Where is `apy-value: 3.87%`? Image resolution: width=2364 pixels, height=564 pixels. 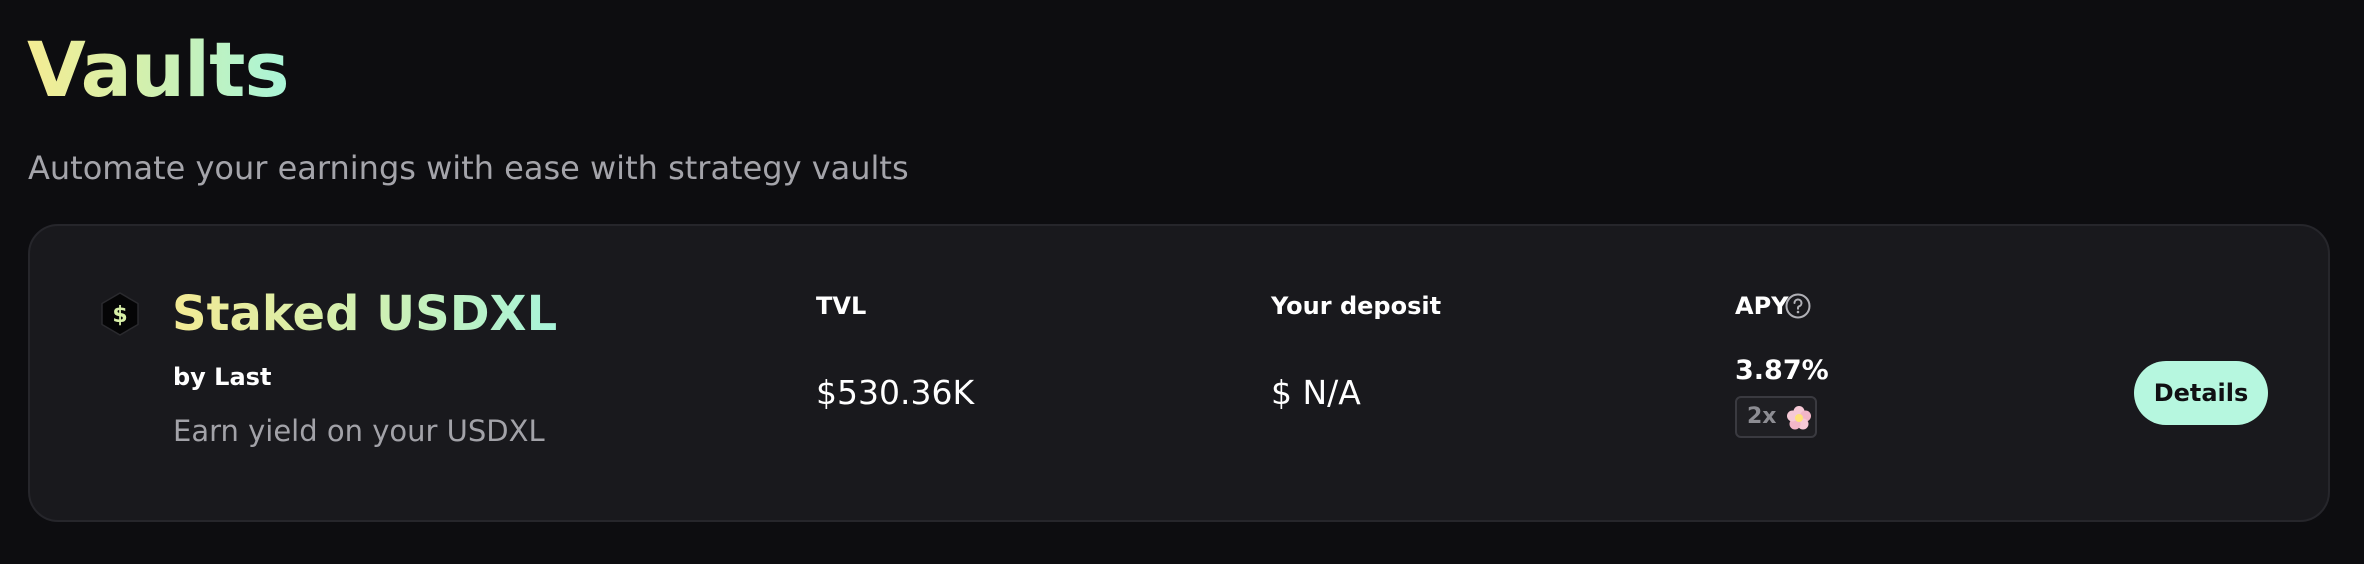 apy-value: 3.87% is located at coordinates (1782, 370).